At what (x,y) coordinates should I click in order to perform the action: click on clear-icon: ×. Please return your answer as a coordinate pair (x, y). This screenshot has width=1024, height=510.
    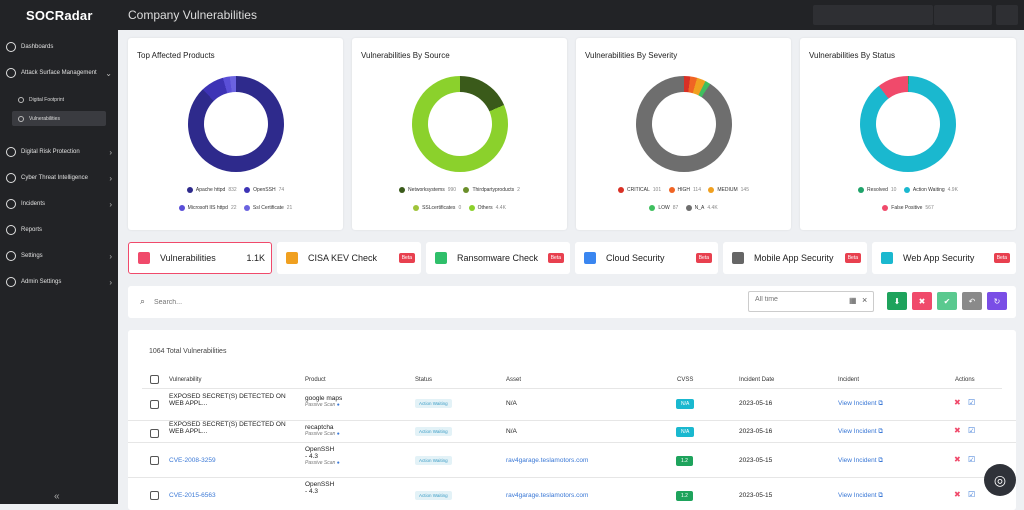
    Looking at the image, I should click on (864, 300).